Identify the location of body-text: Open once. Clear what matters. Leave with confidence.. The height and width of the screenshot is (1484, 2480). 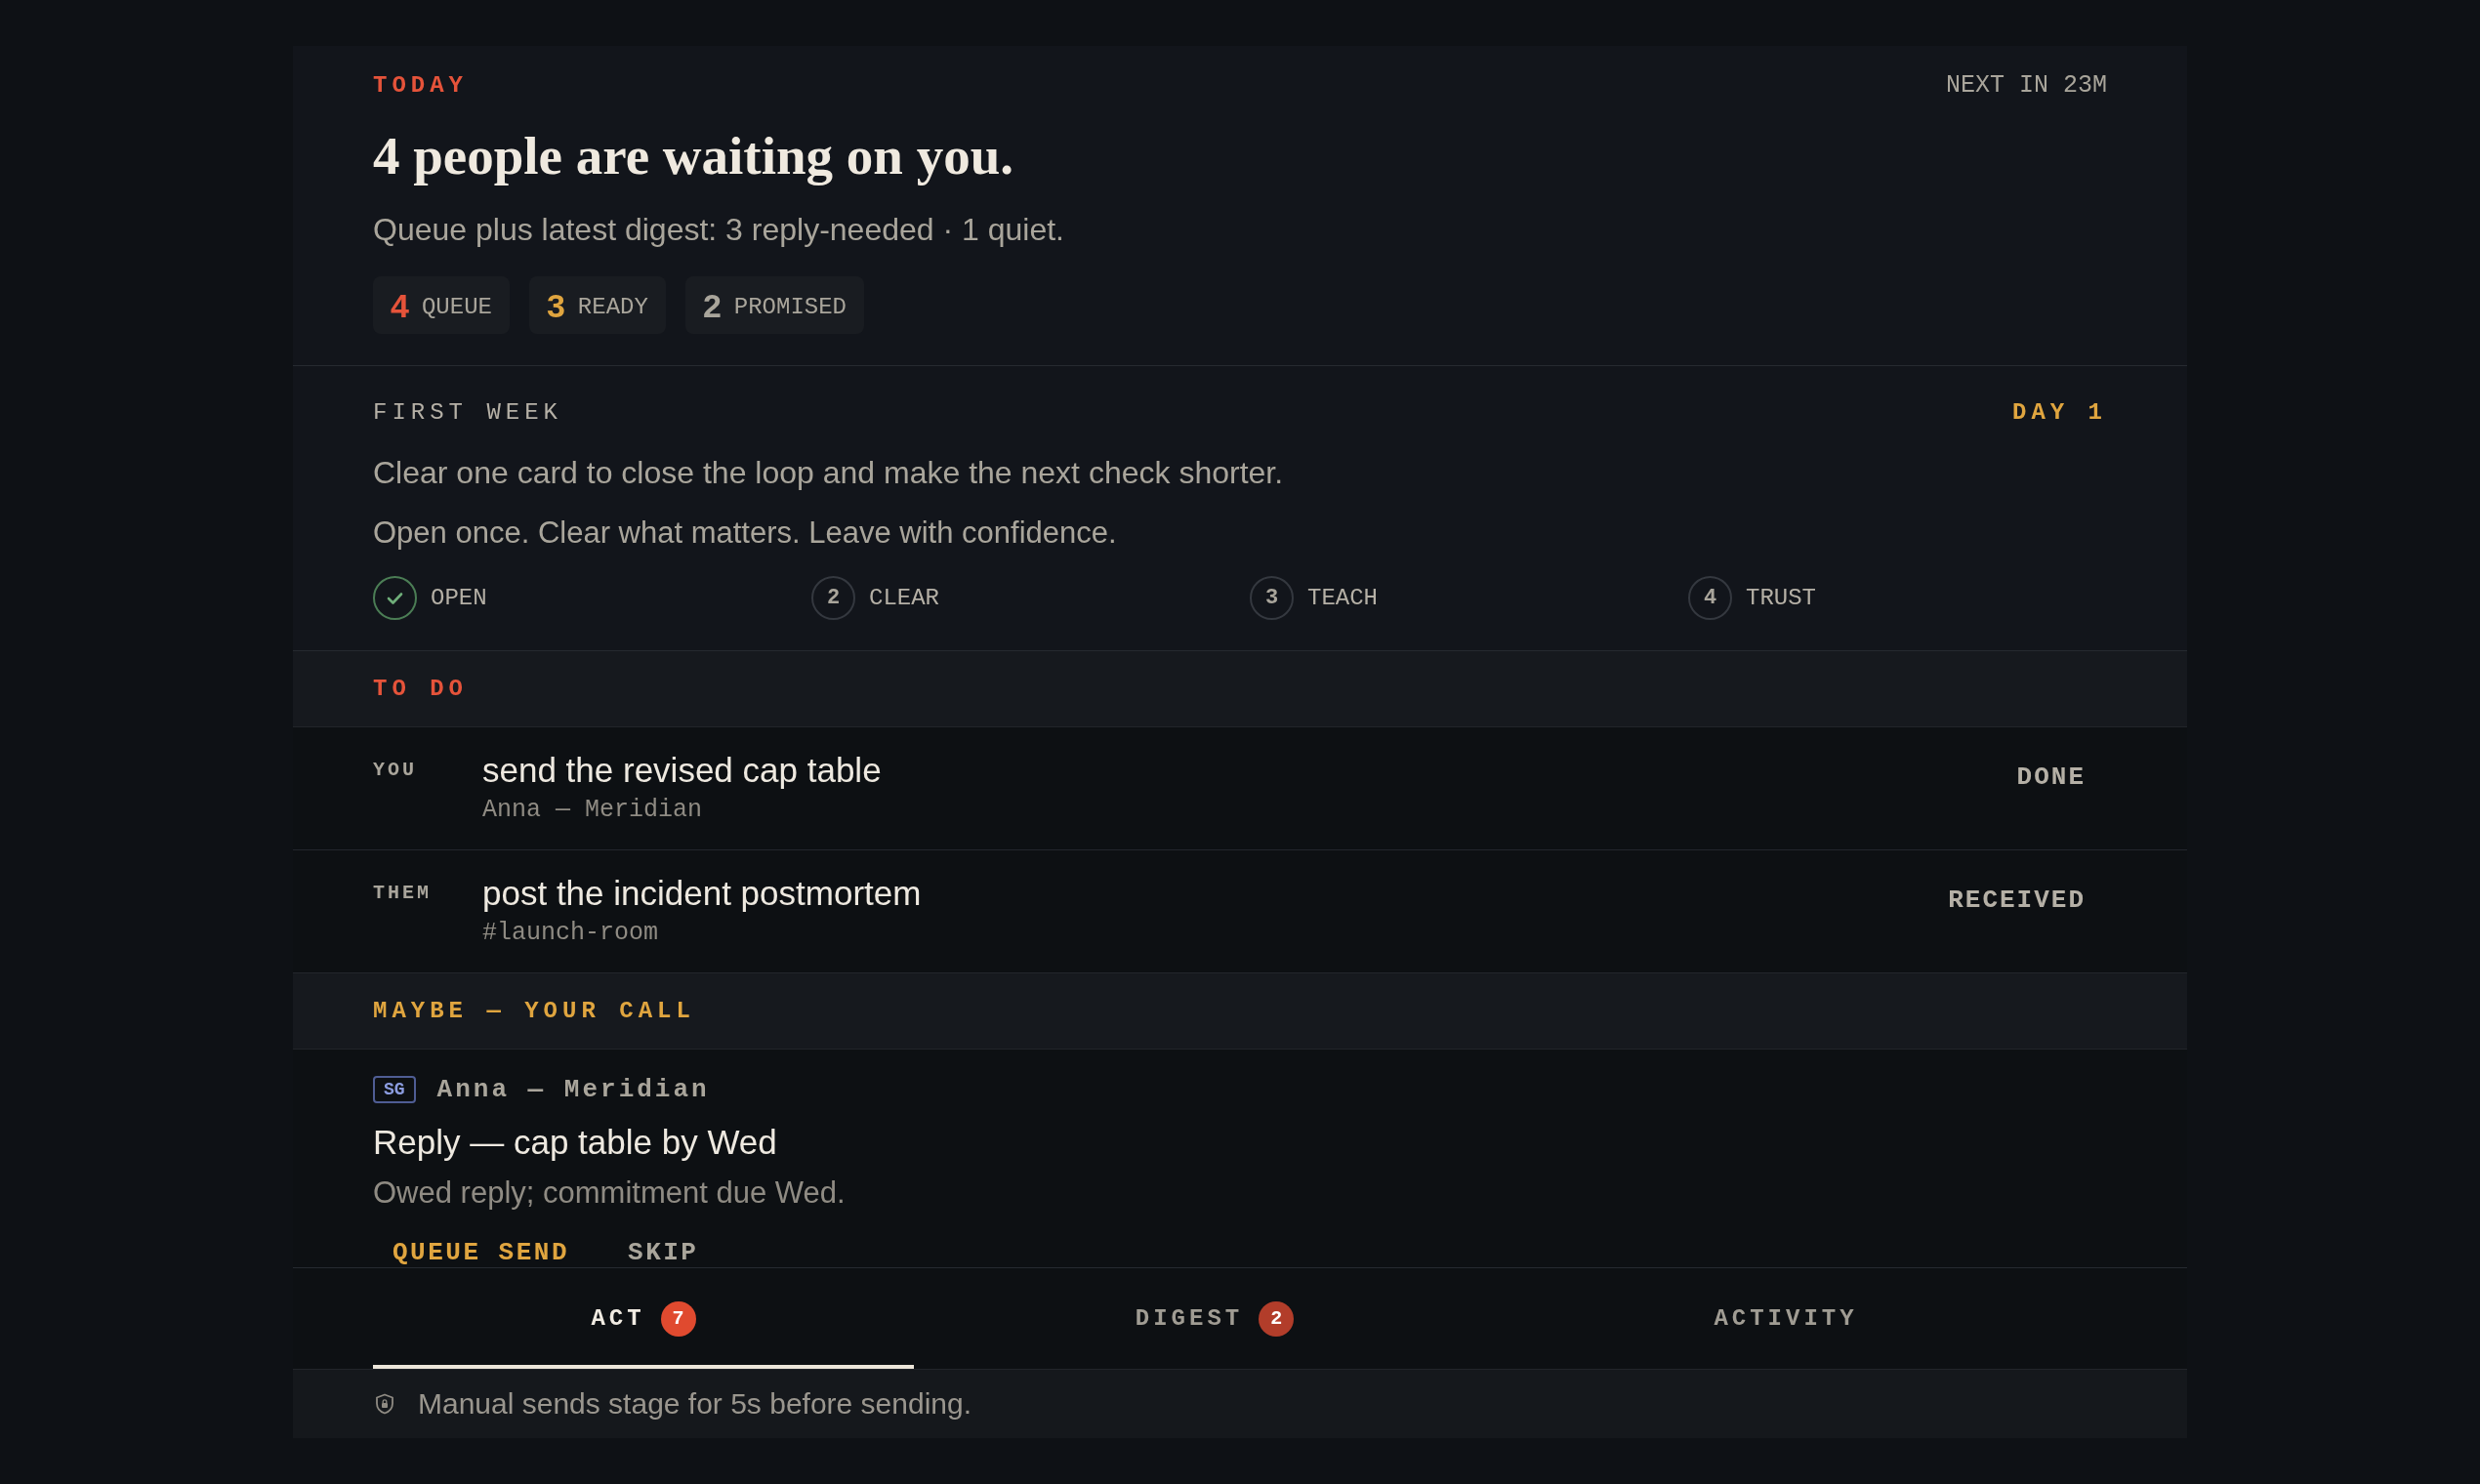
(745, 533).